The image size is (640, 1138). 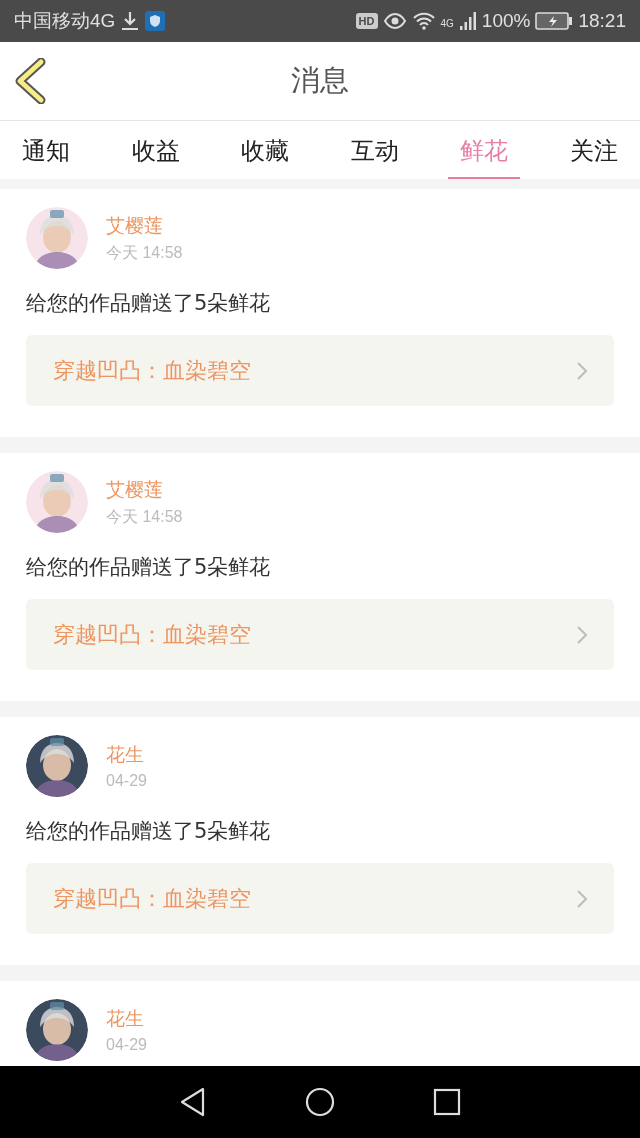 What do you see at coordinates (31, 81) in the screenshot?
I see `back-button` at bounding box center [31, 81].